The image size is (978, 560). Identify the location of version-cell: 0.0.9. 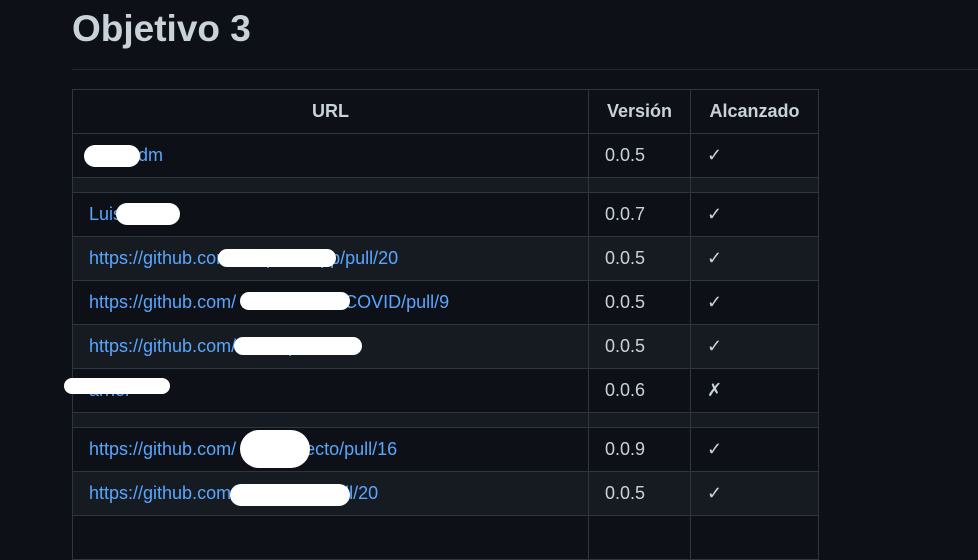
(639, 449).